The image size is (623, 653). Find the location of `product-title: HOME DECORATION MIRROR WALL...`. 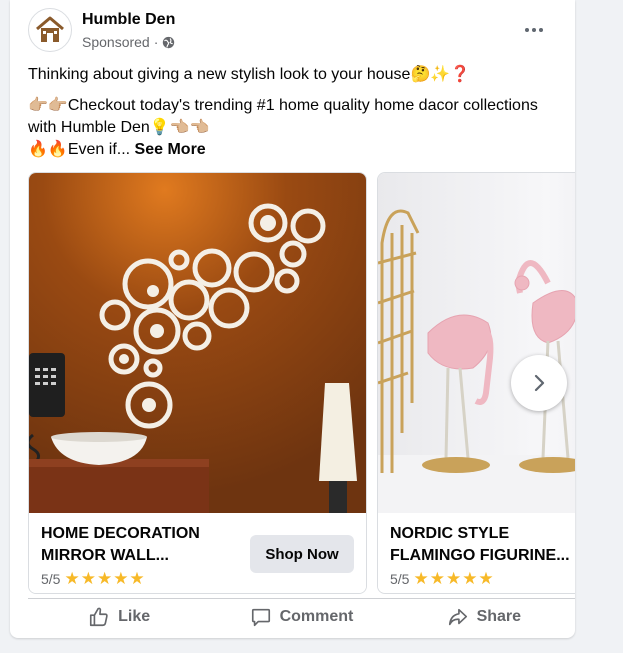

product-title: HOME DECORATION MIRROR WALL... is located at coordinates (141, 545).